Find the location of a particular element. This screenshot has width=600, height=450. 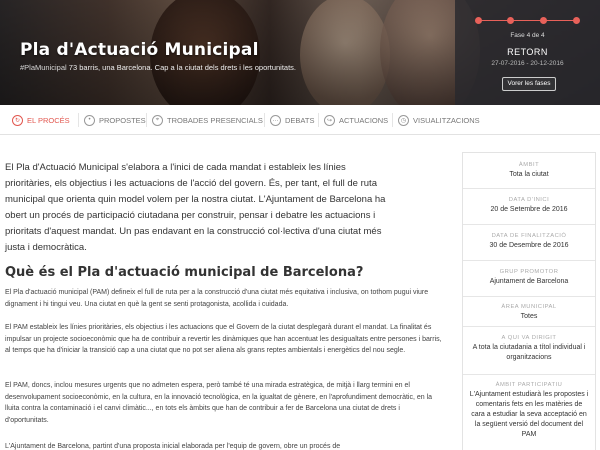

tab-propostes: • PROPOSTES is located at coordinates (115, 120).